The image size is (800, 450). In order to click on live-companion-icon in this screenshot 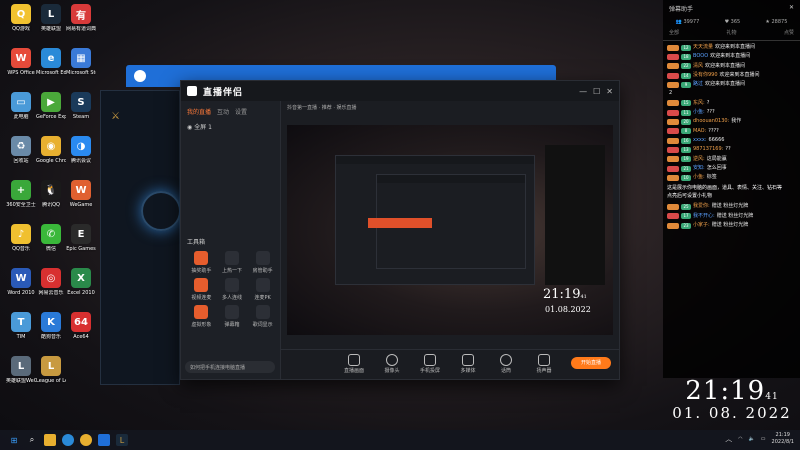, I will do `click(104, 440)`.